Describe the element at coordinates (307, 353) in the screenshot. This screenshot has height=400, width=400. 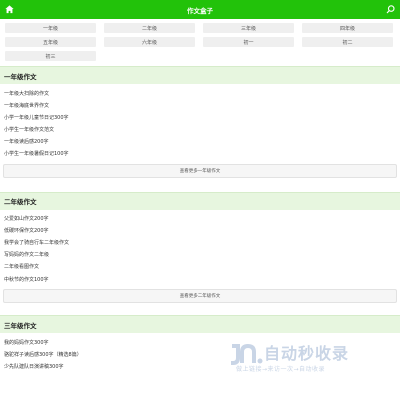
I see `watermark-brand: 自动秒收录` at that location.